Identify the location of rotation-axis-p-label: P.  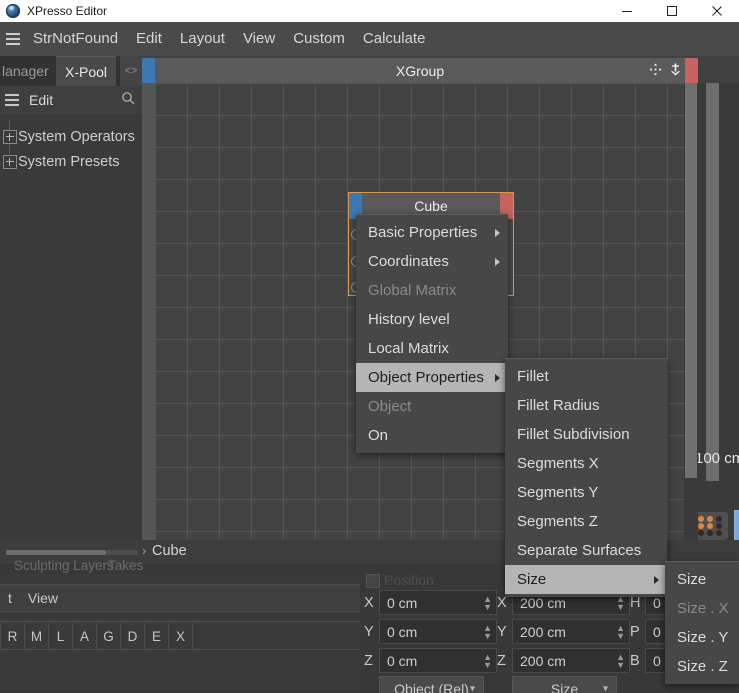
(635, 631).